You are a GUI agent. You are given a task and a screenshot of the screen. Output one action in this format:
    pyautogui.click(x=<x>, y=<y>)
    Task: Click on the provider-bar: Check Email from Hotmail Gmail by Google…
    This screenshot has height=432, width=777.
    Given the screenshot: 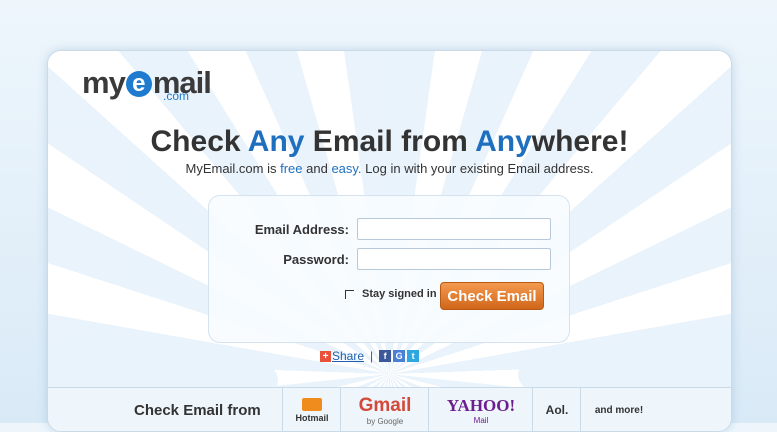 What is the action you would take?
    pyautogui.click(x=389, y=409)
    